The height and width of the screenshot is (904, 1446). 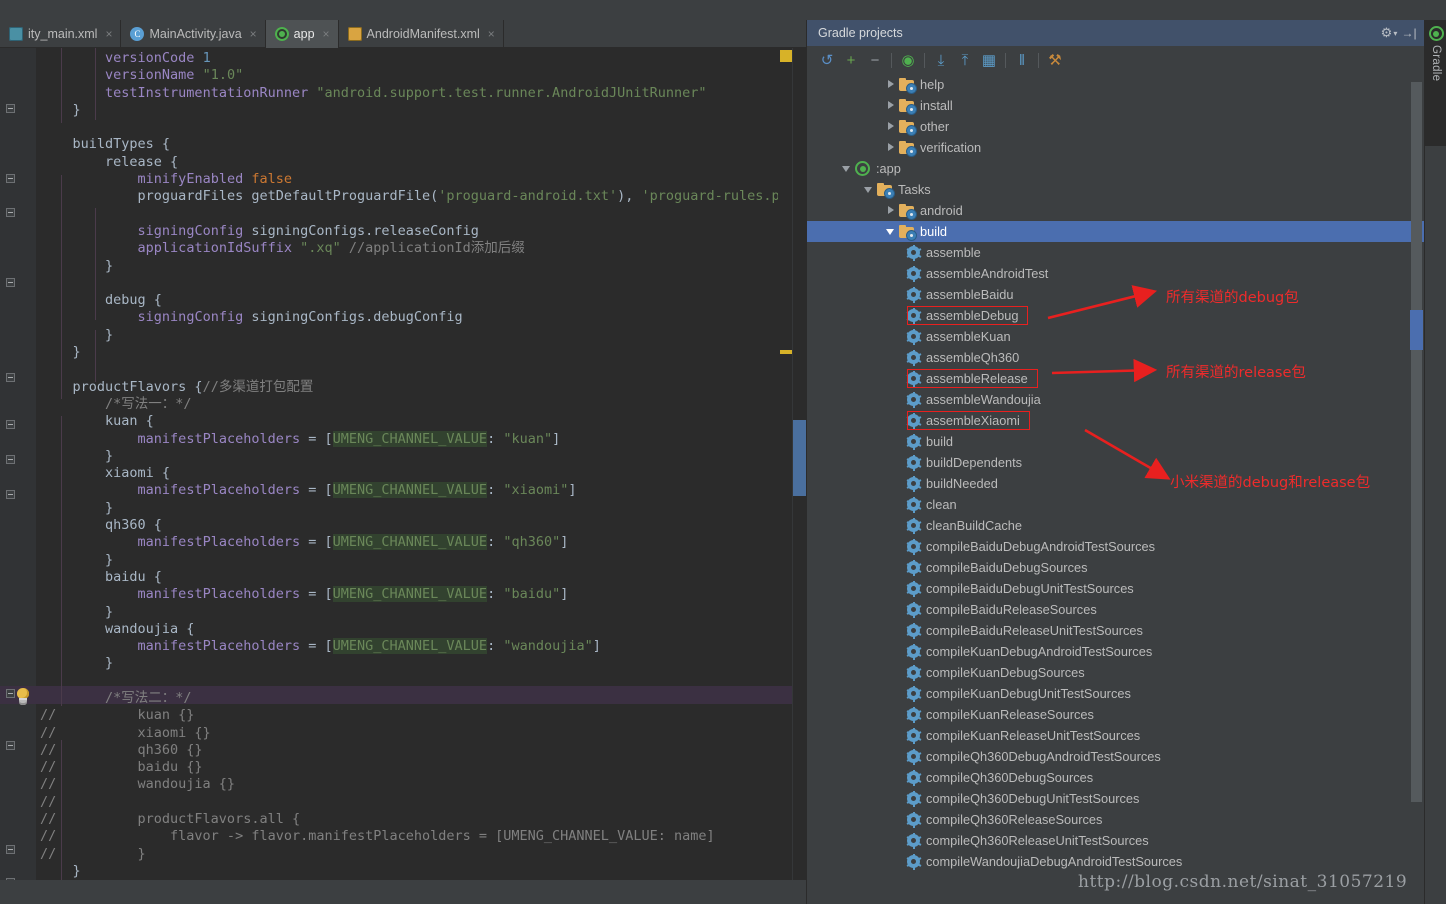 What do you see at coordinates (1389, 33) in the screenshot?
I see `settings-gear-icon: ⚙ ▾` at bounding box center [1389, 33].